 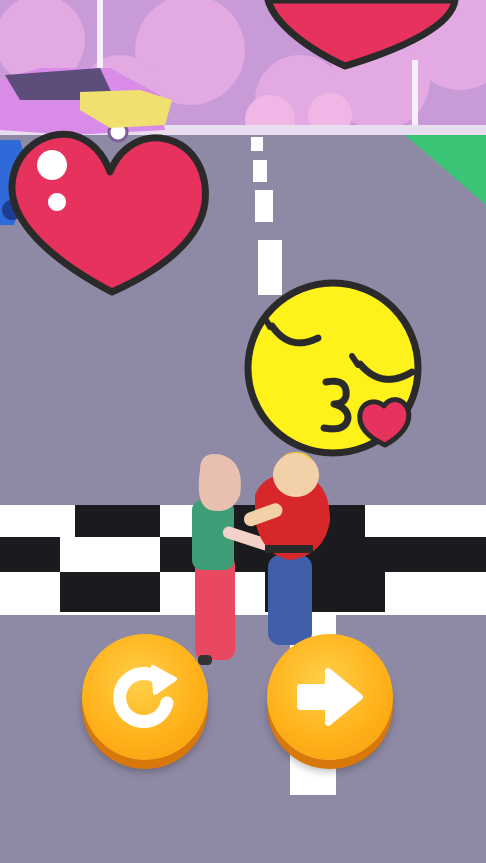 I want to click on restart-button, so click(x=145, y=697).